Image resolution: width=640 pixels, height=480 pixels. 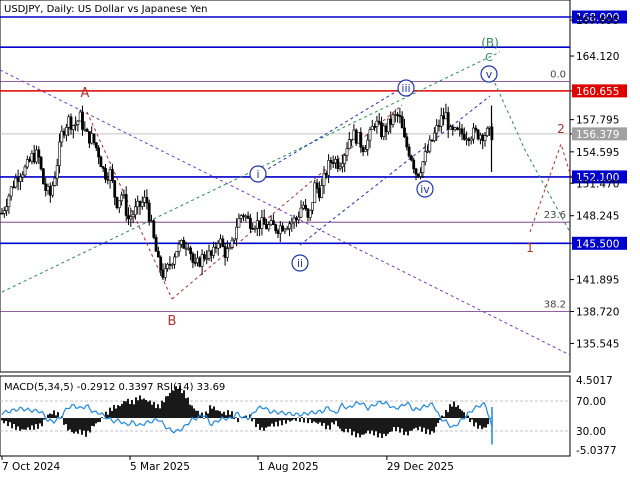 What do you see at coordinates (594, 381) in the screenshot?
I see `indicator-tick: 4.5017` at bounding box center [594, 381].